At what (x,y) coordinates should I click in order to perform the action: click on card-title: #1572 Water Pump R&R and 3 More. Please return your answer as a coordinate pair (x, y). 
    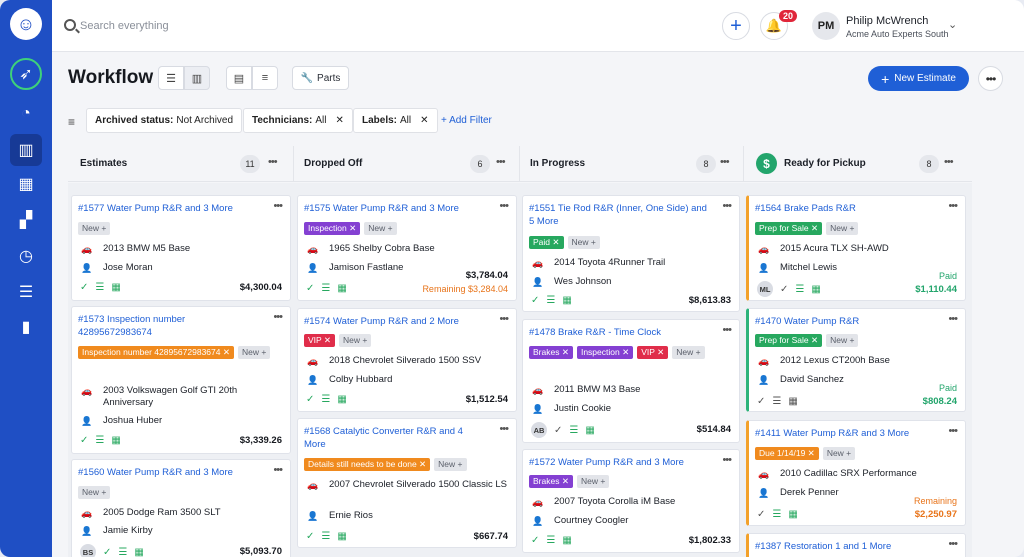
    Looking at the image, I should click on (619, 462).